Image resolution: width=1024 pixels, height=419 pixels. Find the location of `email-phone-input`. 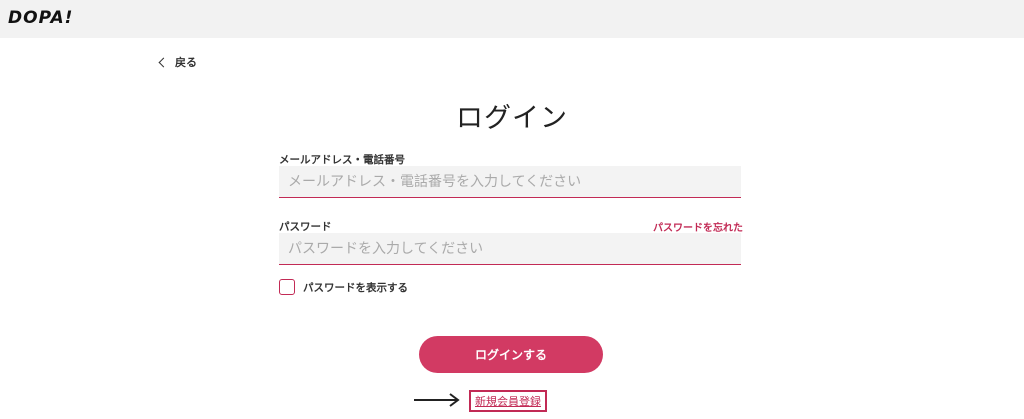

email-phone-input is located at coordinates (510, 182).